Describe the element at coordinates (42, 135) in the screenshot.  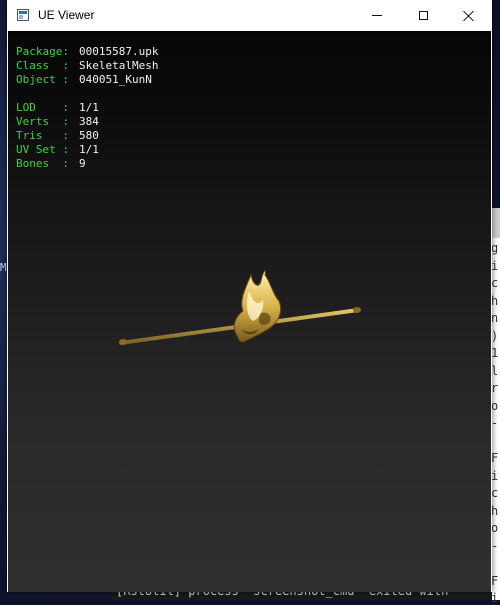
I see `info-label: Tris :` at that location.